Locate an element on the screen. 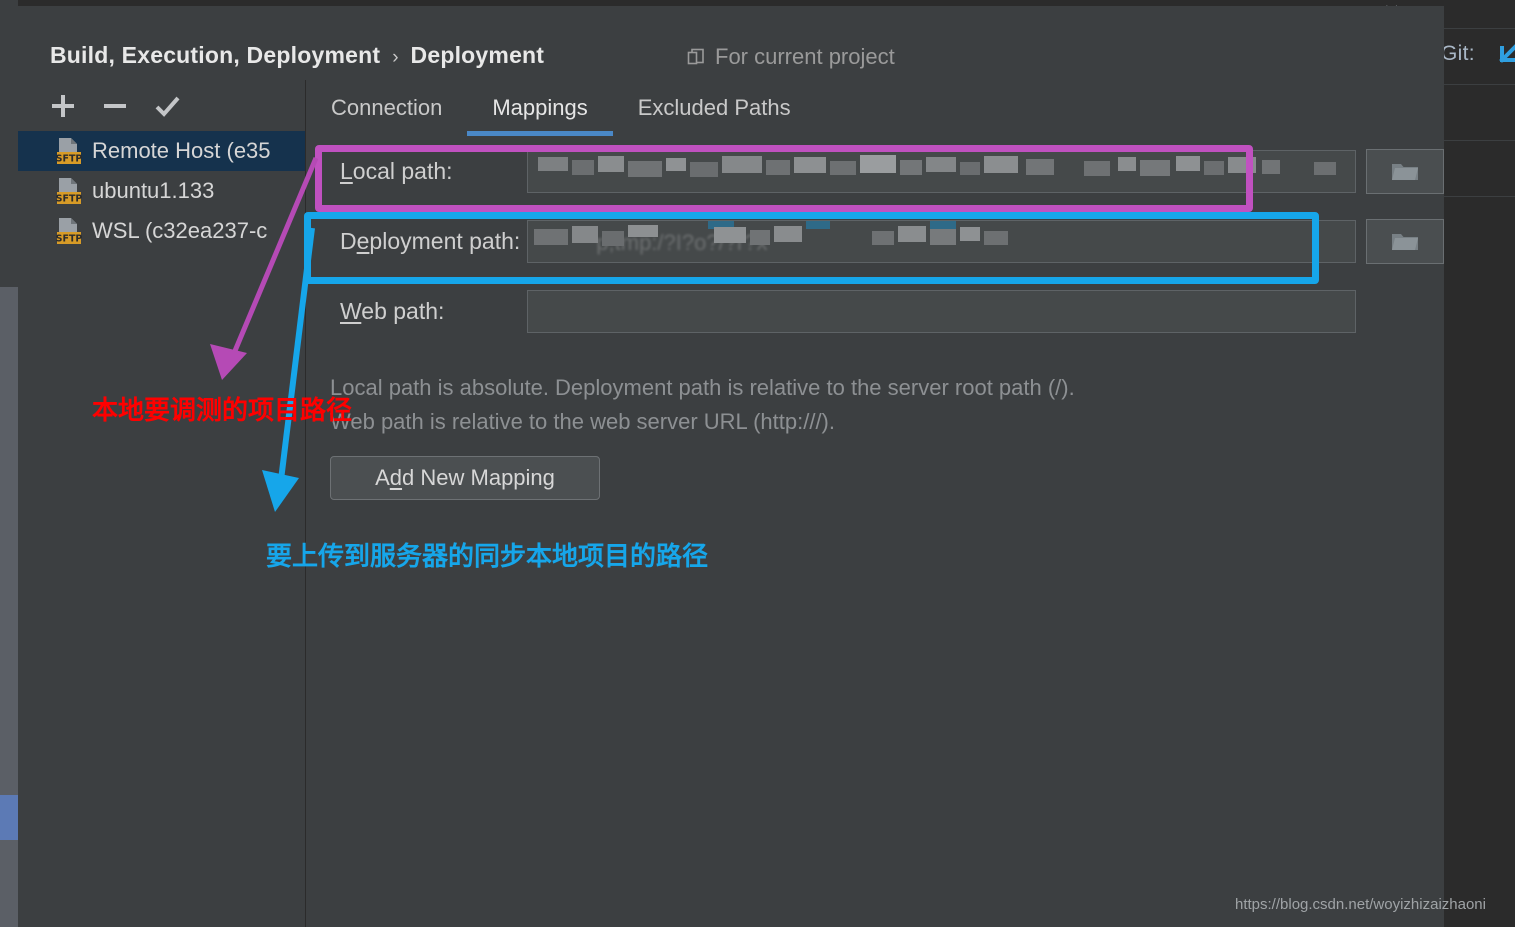  server-list-toolbar is located at coordinates (161, 106).